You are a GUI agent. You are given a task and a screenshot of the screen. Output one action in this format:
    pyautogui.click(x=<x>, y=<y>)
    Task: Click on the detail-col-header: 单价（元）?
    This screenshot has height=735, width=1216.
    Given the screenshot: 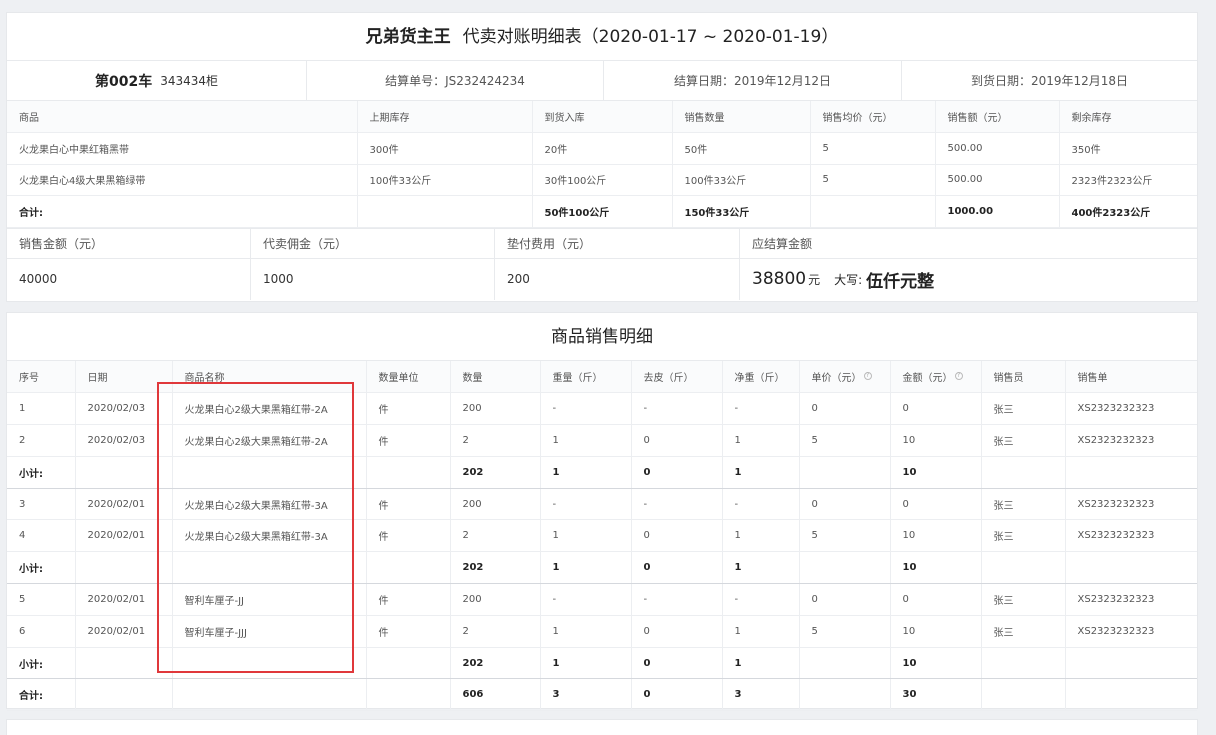 What is the action you would take?
    pyautogui.click(x=845, y=377)
    